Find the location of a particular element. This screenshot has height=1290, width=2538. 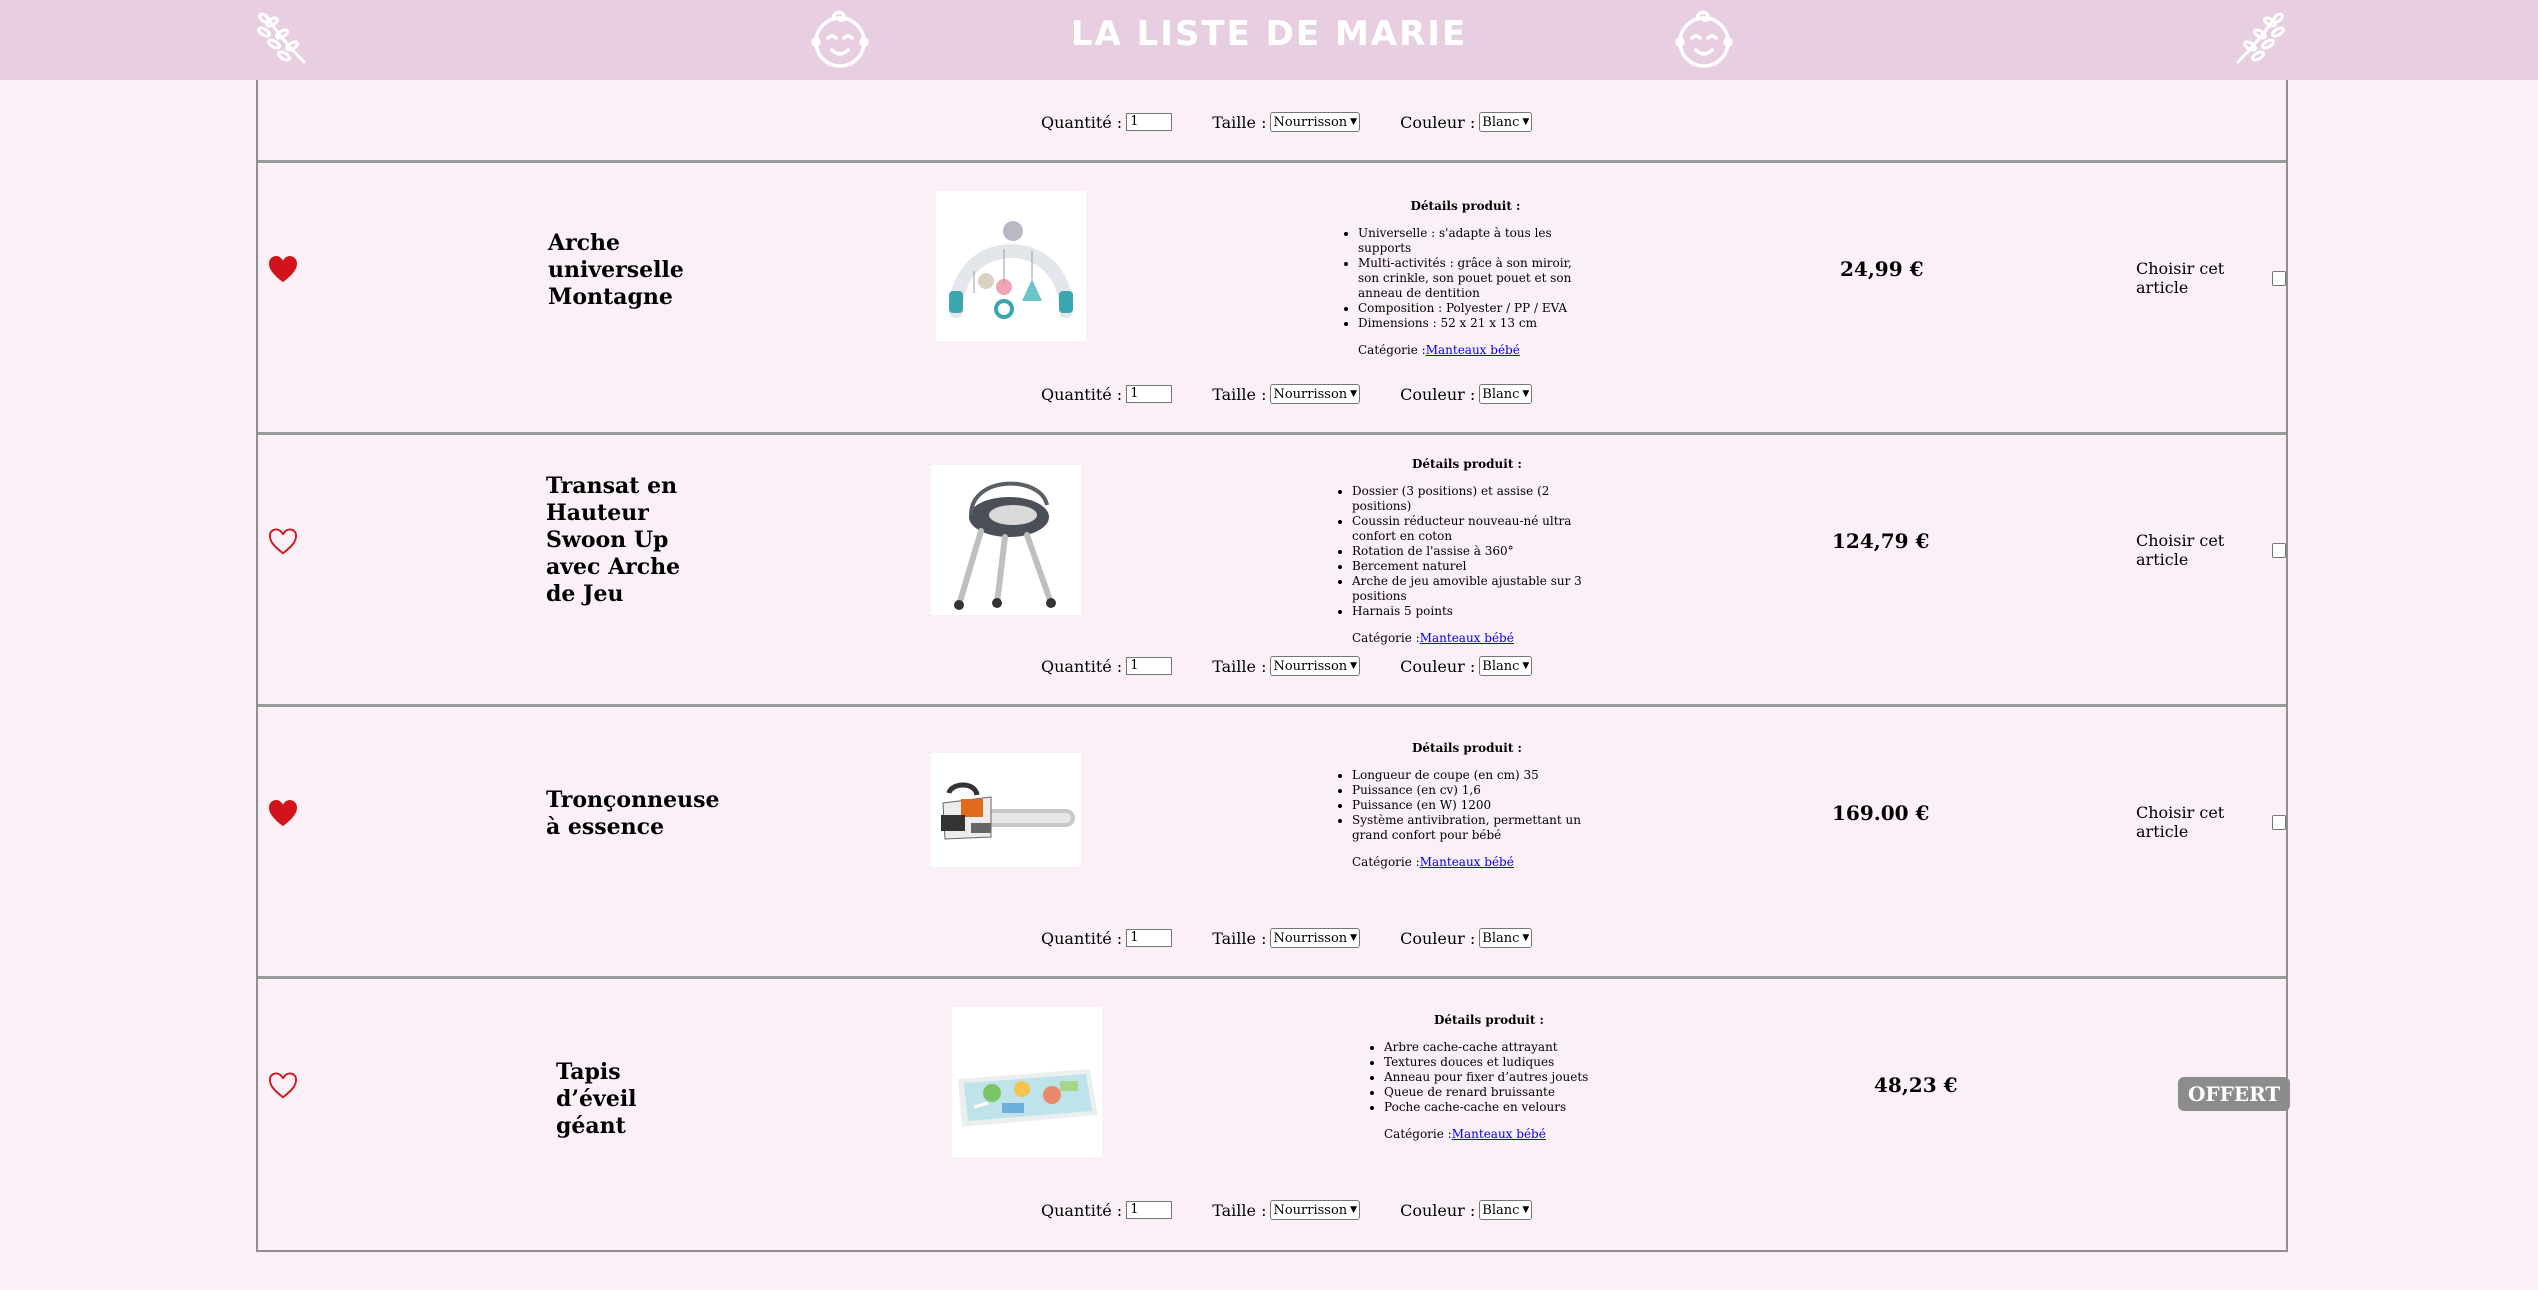

list-item: Harnais 5 points is located at coordinates (1477, 611).